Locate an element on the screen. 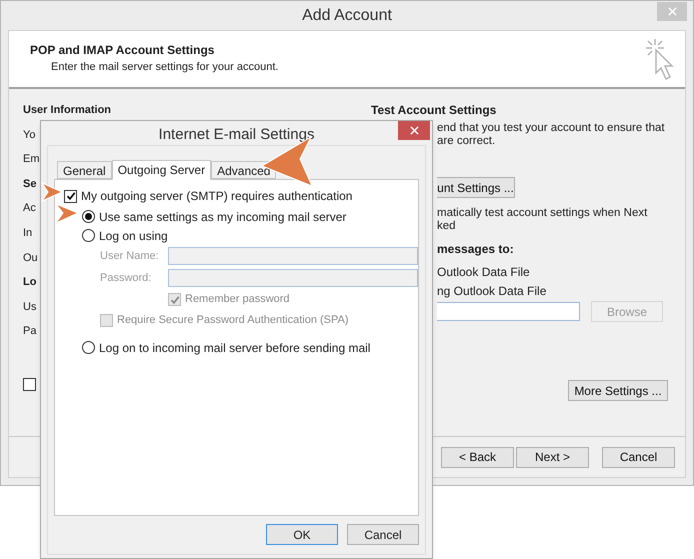 This screenshot has width=694, height=559. section-heading: Lo is located at coordinates (29, 282).